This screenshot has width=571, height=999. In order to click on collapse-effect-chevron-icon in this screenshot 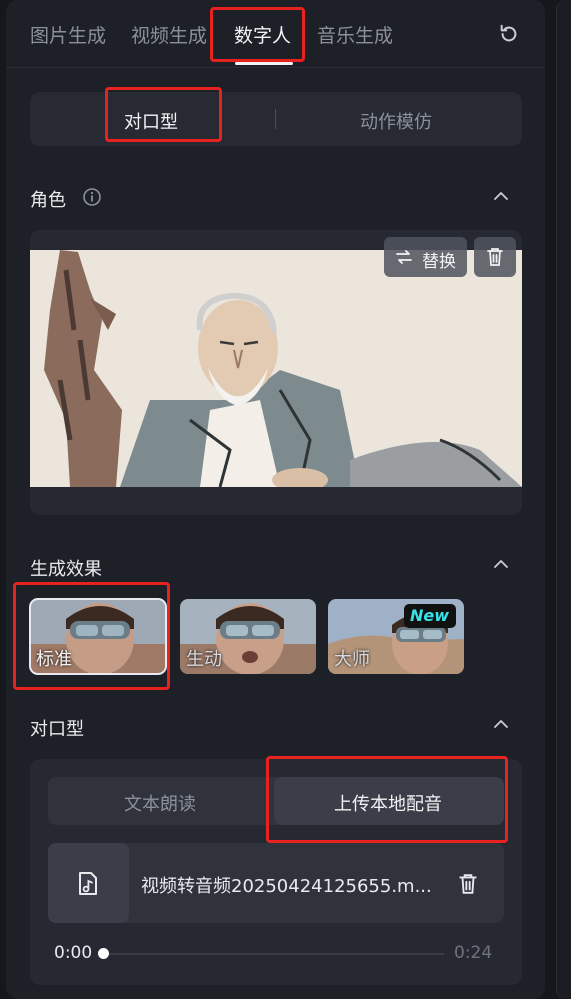, I will do `click(501, 564)`.